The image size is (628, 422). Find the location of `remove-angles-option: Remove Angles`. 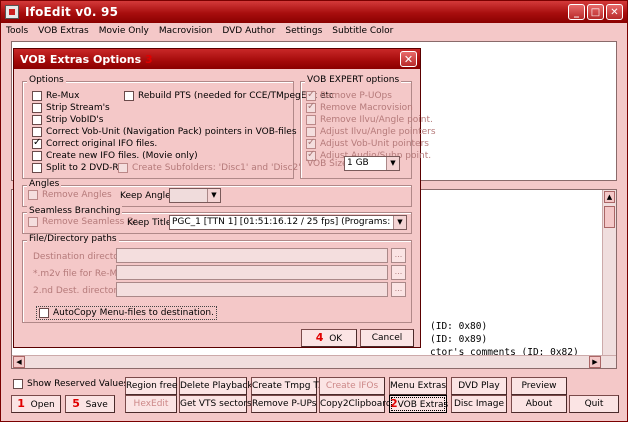

remove-angles-option: Remove Angles is located at coordinates (70, 195).